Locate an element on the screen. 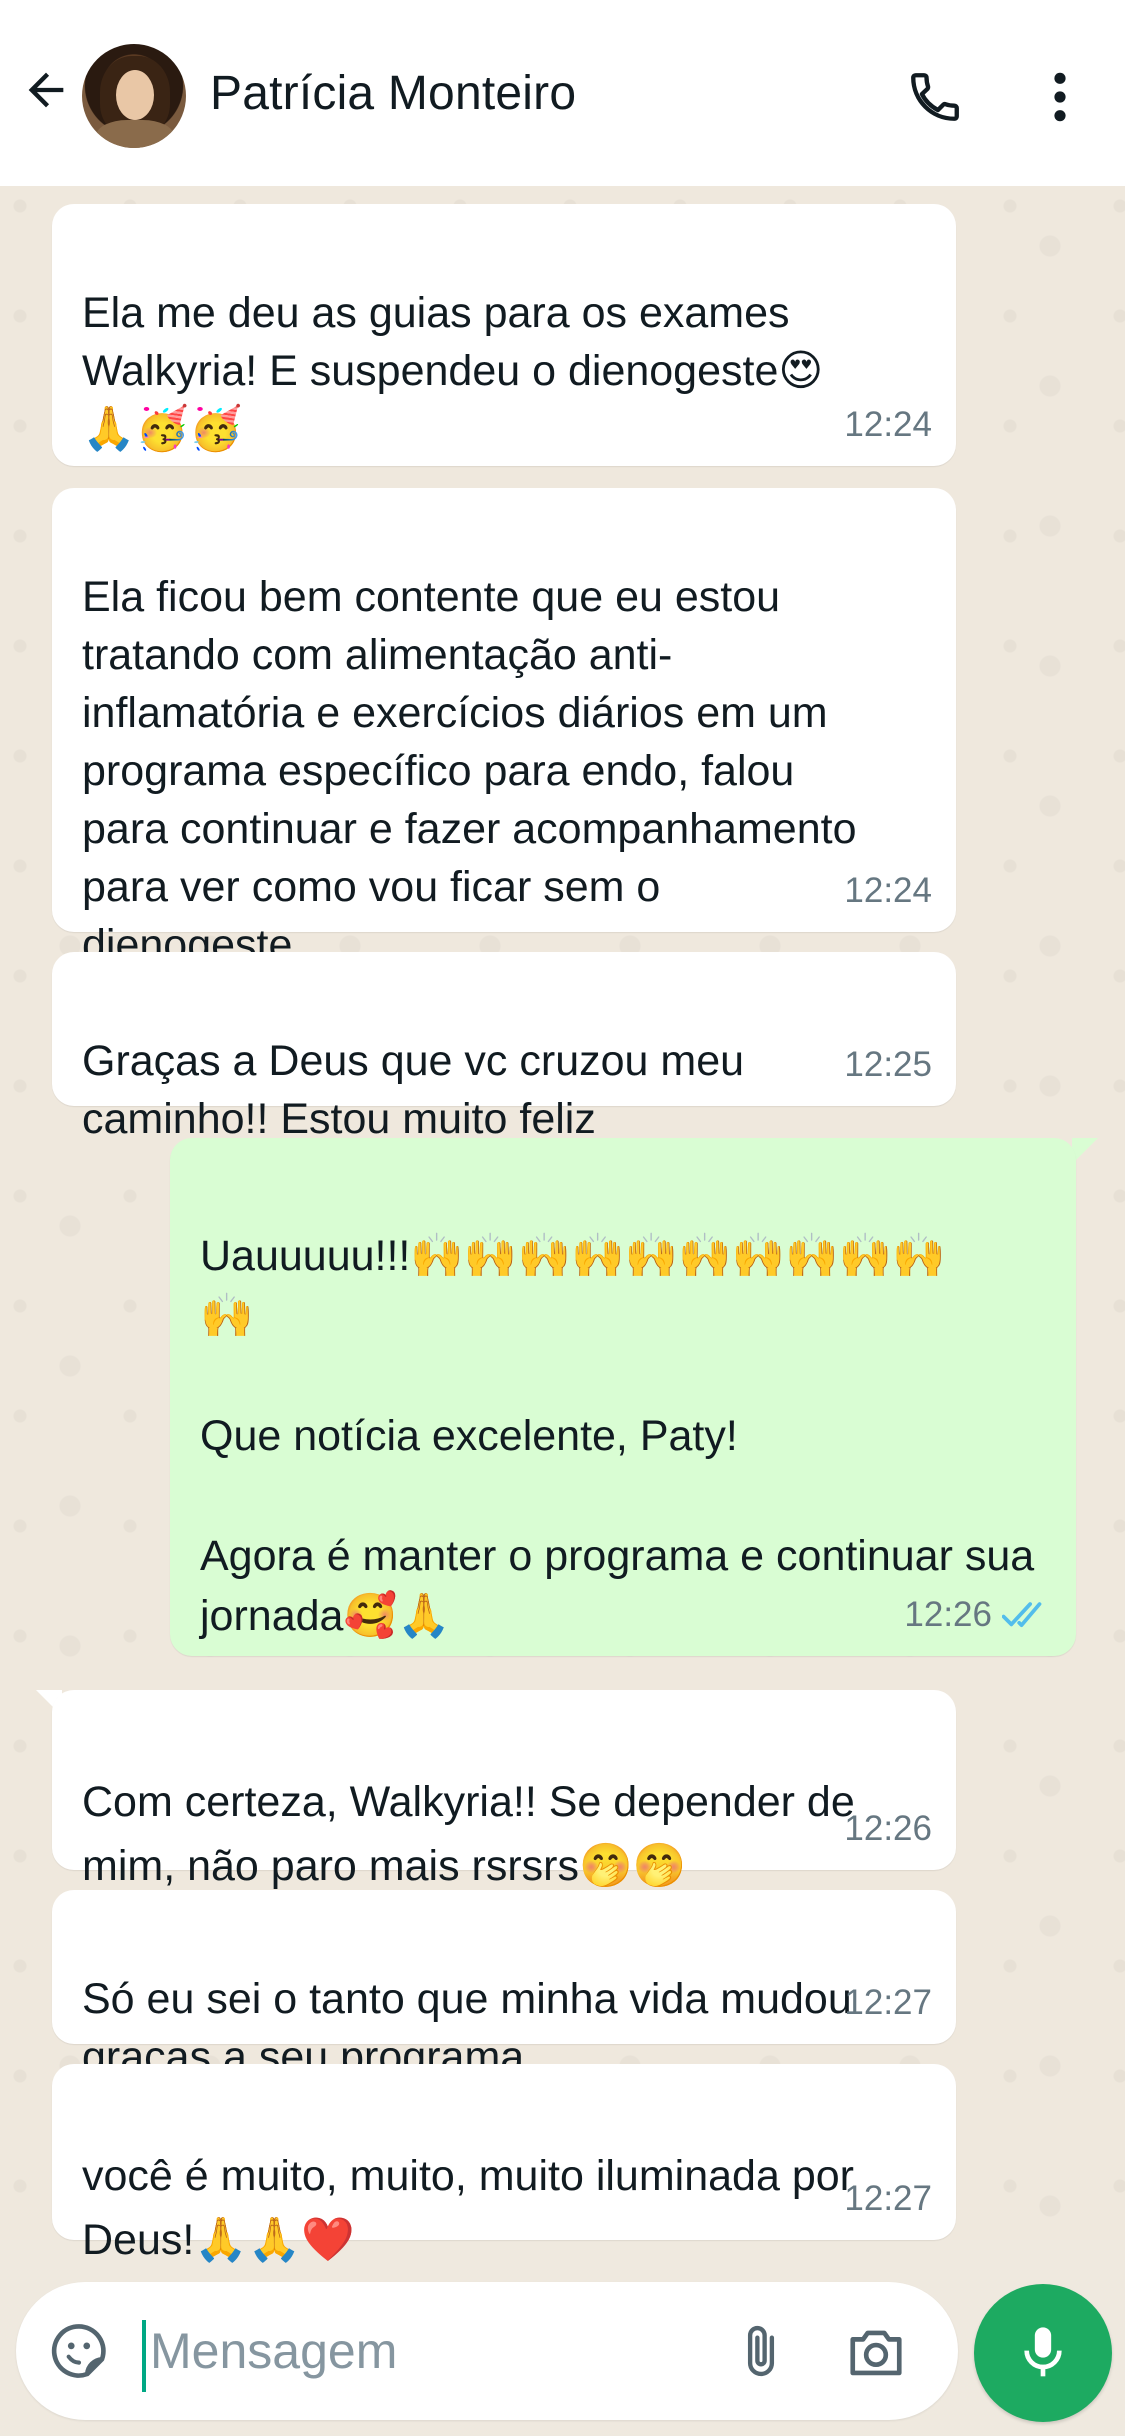 Image resolution: width=1125 pixels, height=2436 pixels. camera-icon is located at coordinates (876, 2353).